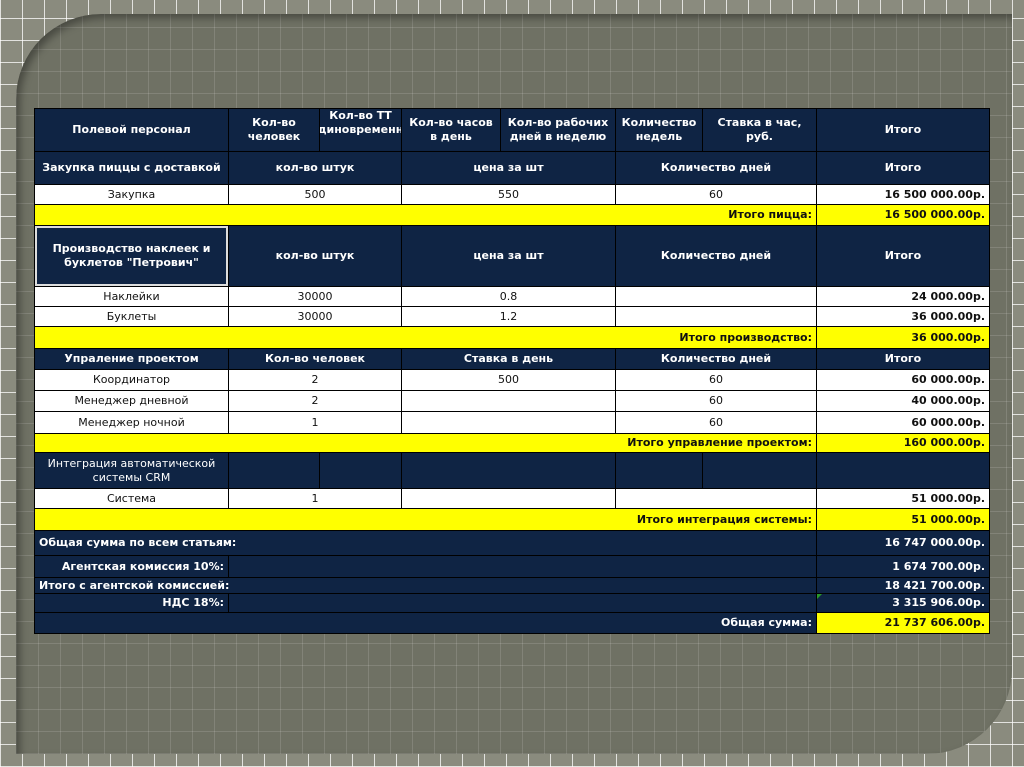  What do you see at coordinates (903, 623) in the screenshot?
I see `grand-total-value: 21 737 606.00р.` at bounding box center [903, 623].